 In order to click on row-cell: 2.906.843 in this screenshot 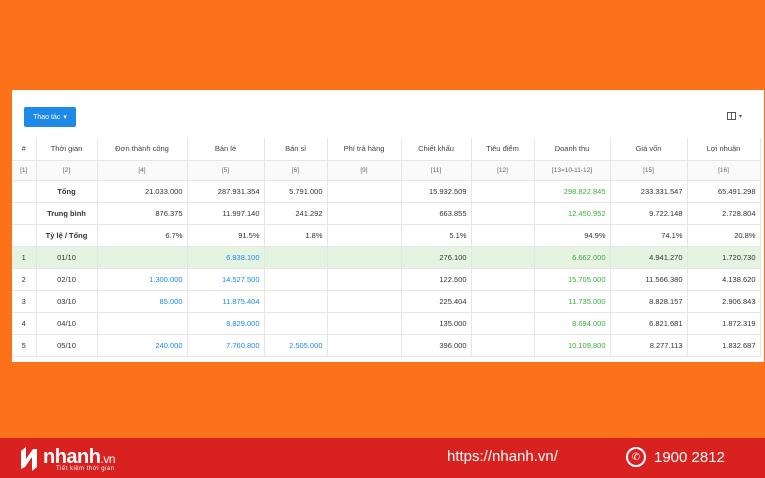, I will do `click(724, 301)`.